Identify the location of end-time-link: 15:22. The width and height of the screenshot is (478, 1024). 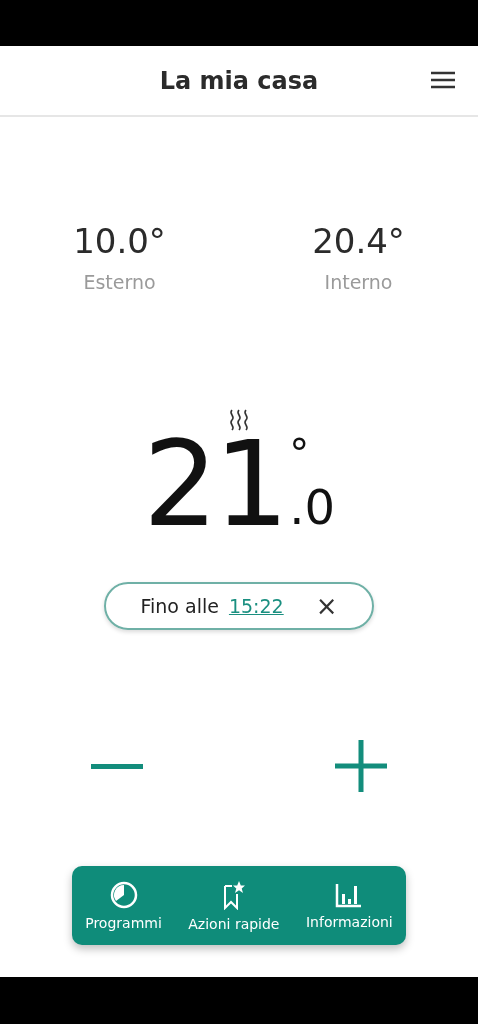
(256, 606).